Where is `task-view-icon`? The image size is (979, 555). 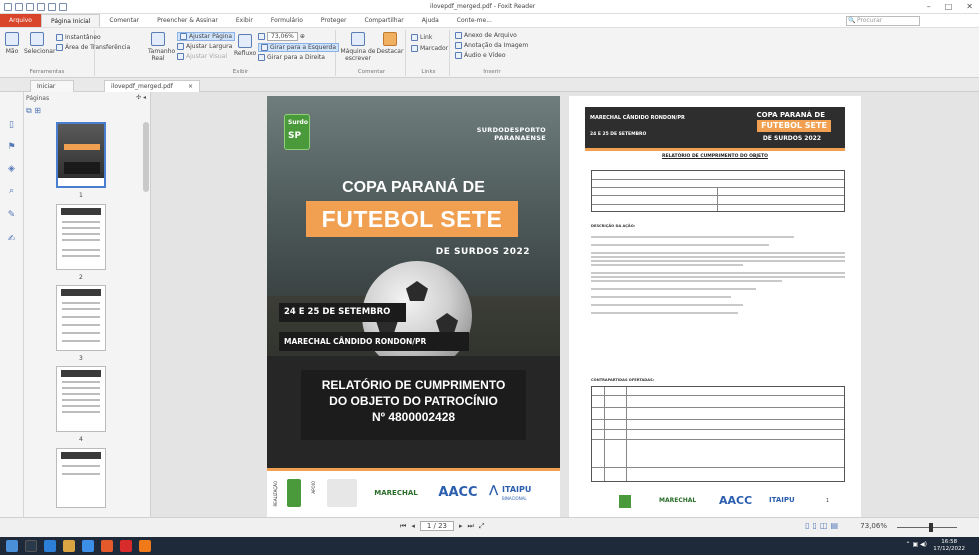
task-view-icon is located at coordinates (50, 546).